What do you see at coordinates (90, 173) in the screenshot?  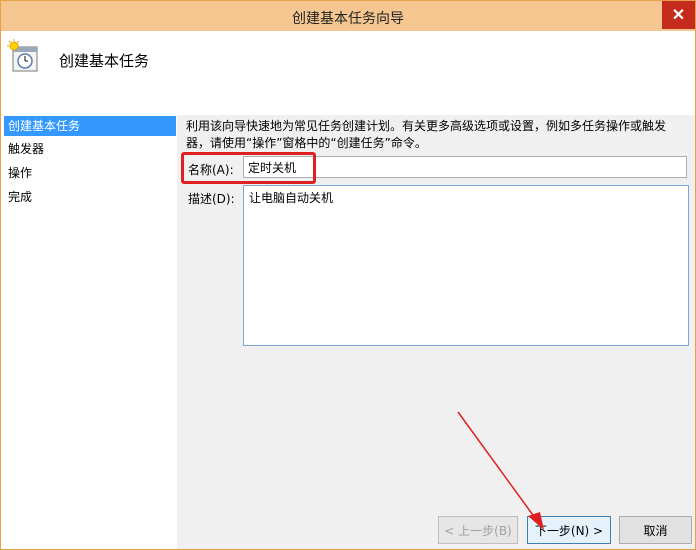 I see `sidebar-item-action: 操作` at bounding box center [90, 173].